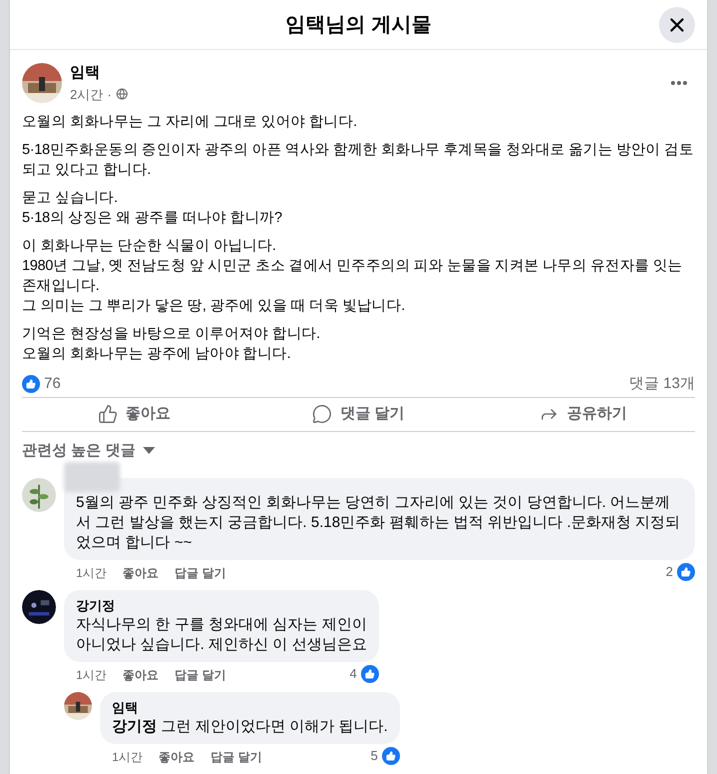  Describe the element at coordinates (582, 414) in the screenshot. I see `action-button: 공유하기` at that location.